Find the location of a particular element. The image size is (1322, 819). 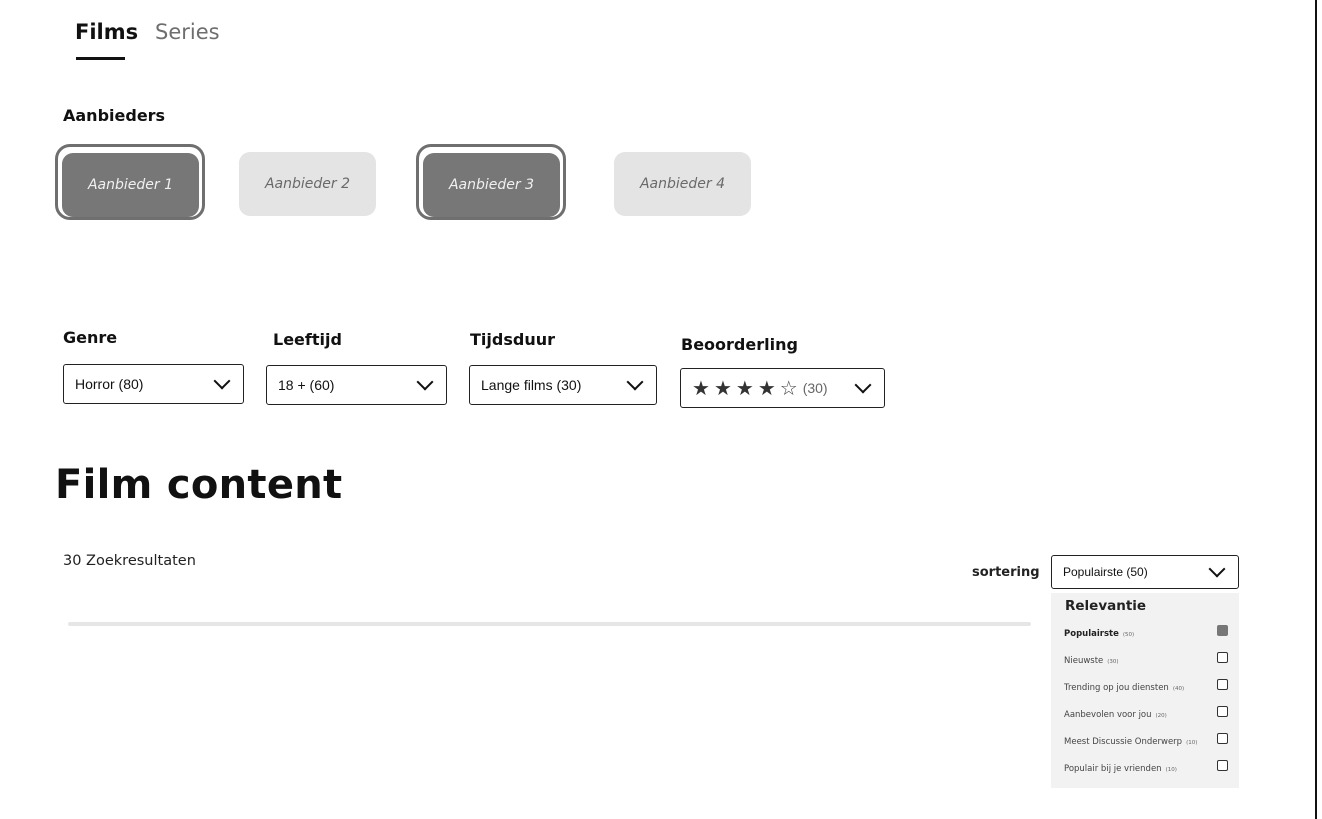

sort-option-count: (30) is located at coordinates (1113, 661).